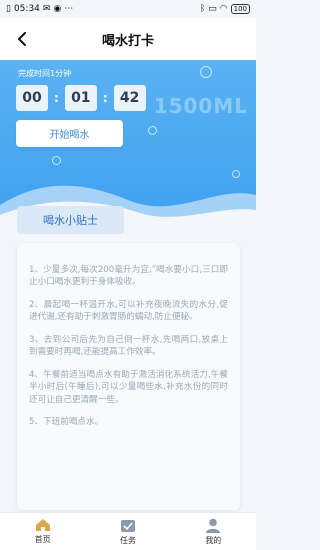 Image resolution: width=320 pixels, height=550 pixels. Describe the element at coordinates (45, 73) in the screenshot. I see `timer-label: 完成时间1分钟` at that location.